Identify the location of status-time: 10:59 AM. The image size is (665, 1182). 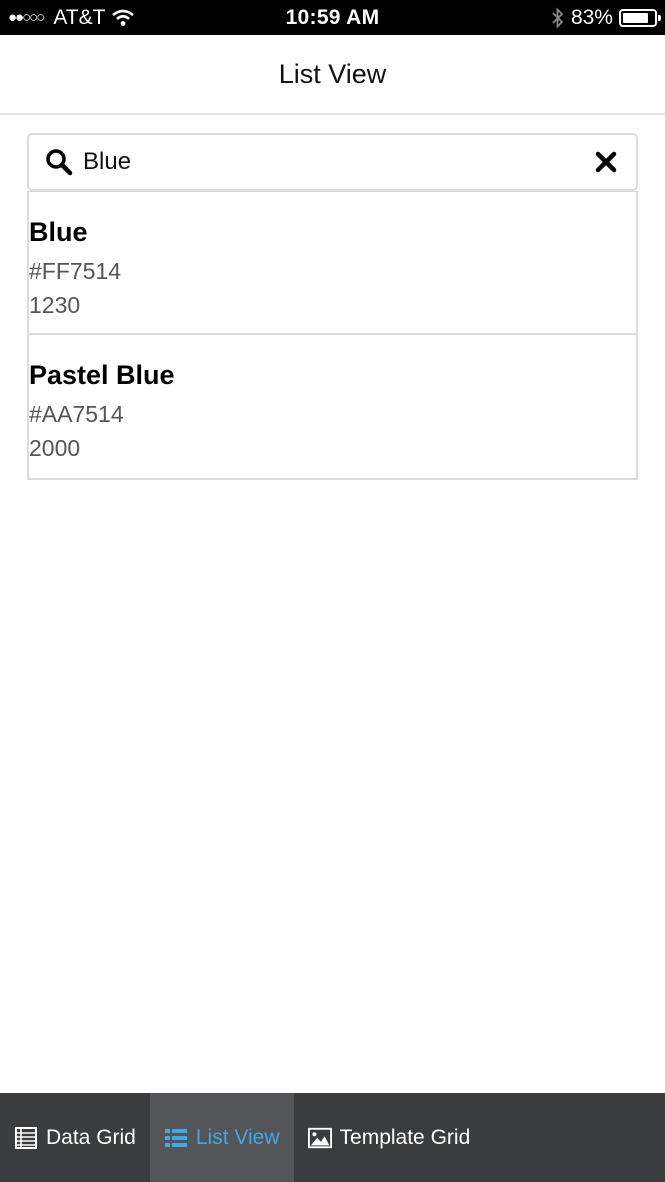
(332, 17).